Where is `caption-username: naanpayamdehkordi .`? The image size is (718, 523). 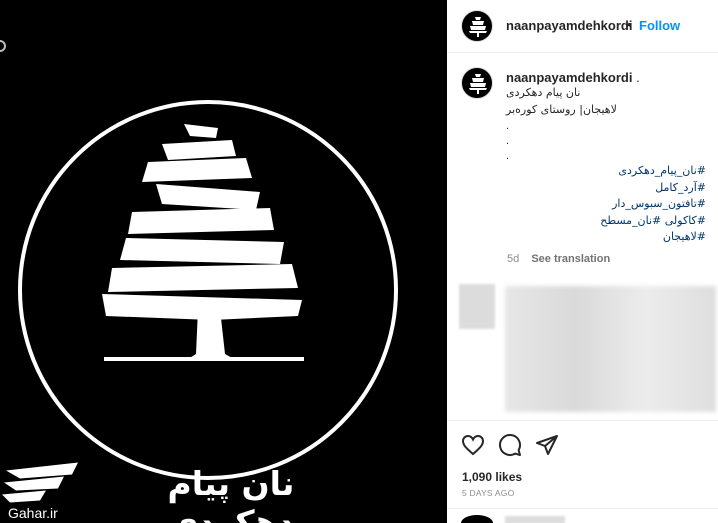
caption-username: naanpayamdehkordi . is located at coordinates (573, 77).